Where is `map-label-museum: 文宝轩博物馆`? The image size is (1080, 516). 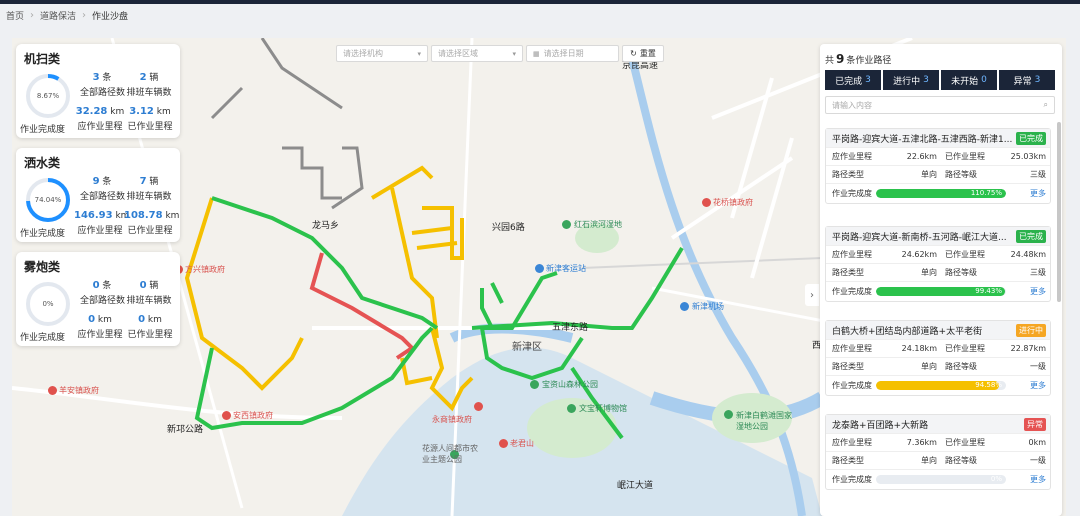
map-label-museum: 文宝轩博物馆 is located at coordinates (603, 408).